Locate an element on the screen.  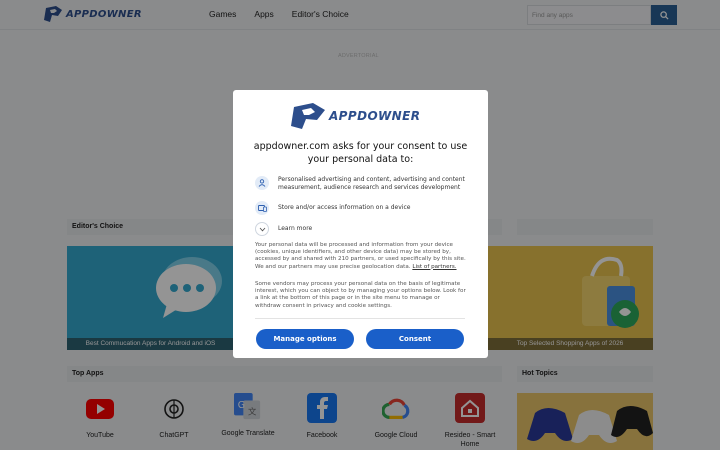
learn-more-toggle: Learn more is located at coordinates (361, 229).